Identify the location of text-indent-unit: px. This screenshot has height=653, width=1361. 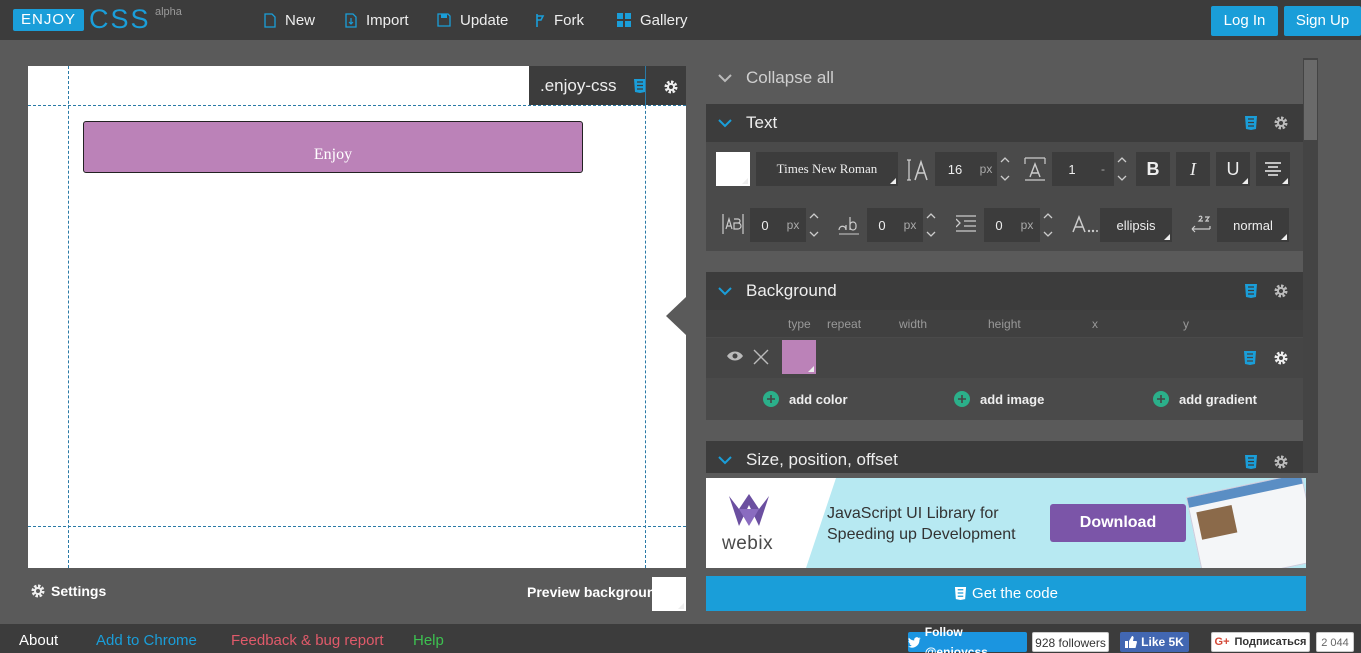
(1027, 225).